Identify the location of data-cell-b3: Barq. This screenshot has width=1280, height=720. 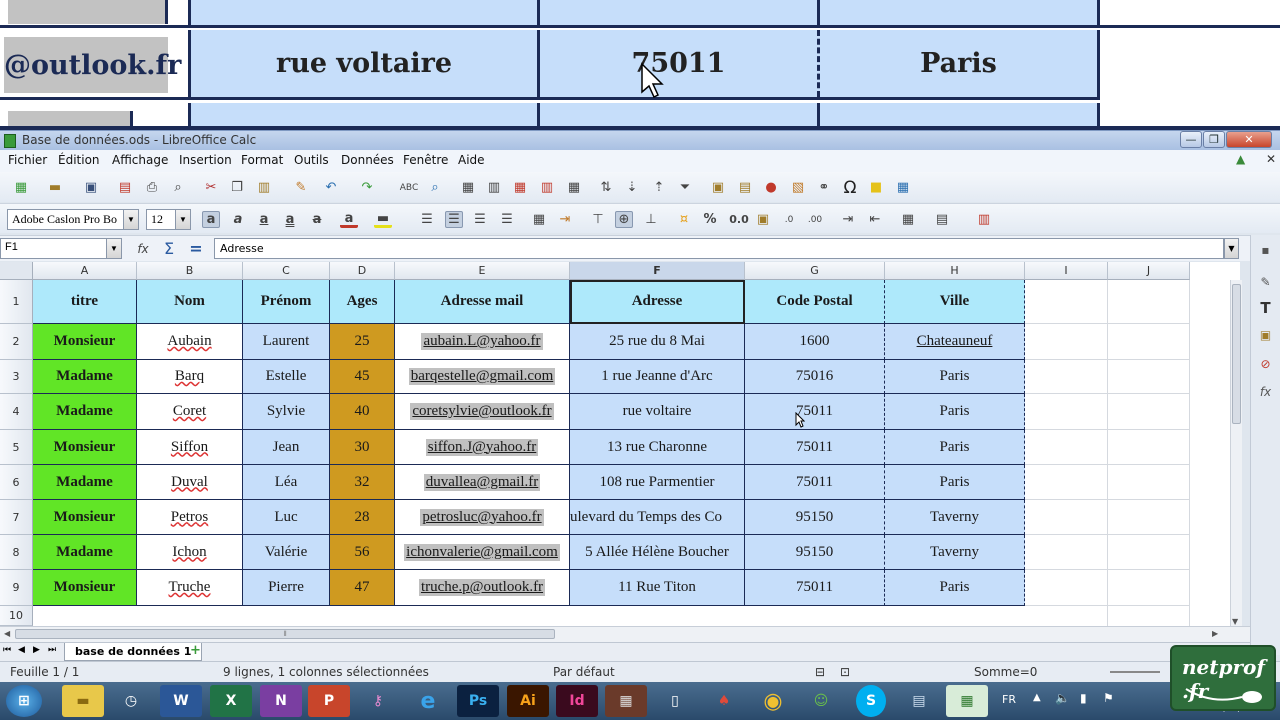
(190, 377).